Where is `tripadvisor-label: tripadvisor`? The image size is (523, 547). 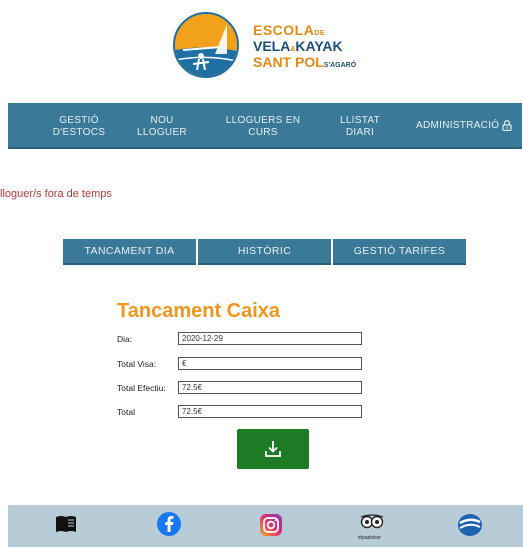
tripadvisor-label: tripadvisor is located at coordinates (370, 538).